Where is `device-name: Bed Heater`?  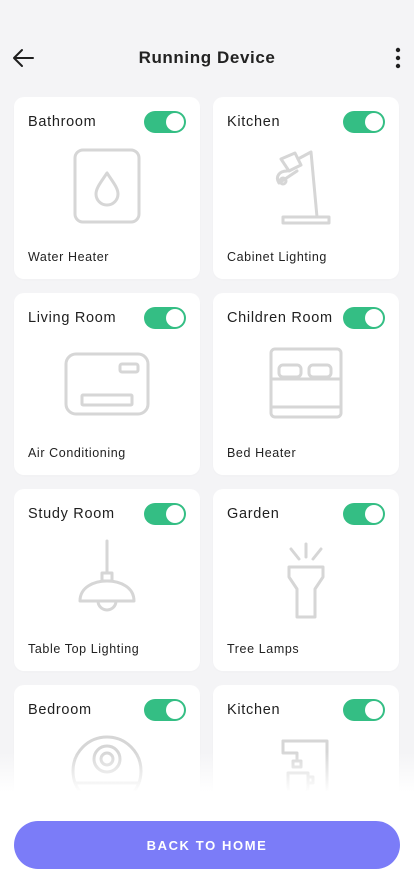
device-name: Bed Heater is located at coordinates (262, 453).